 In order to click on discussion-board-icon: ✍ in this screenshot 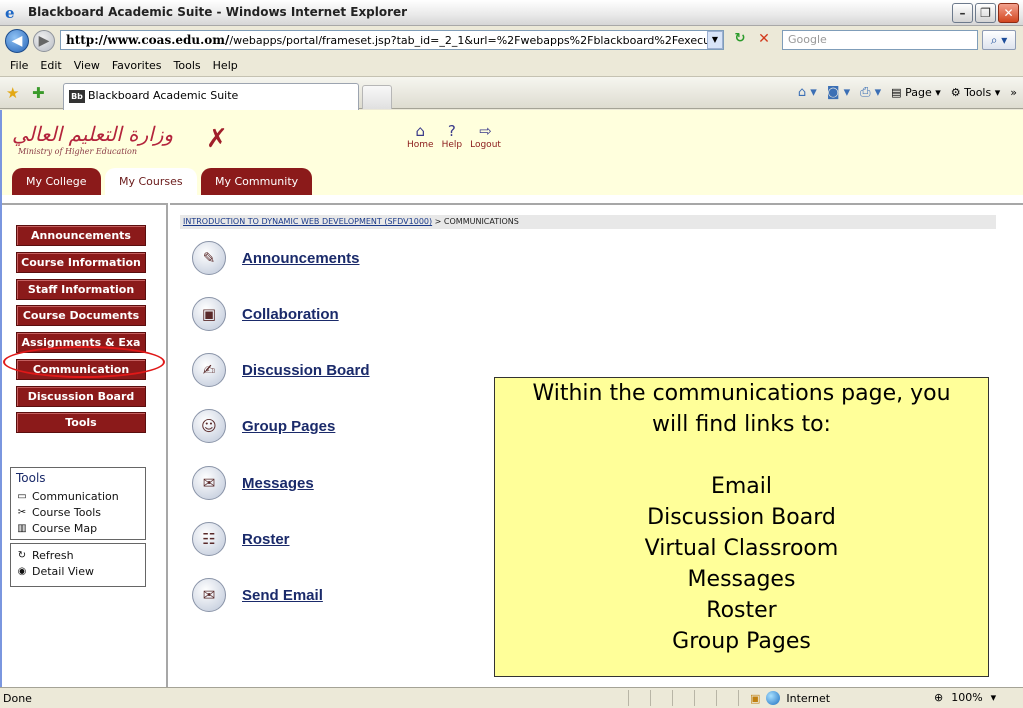, I will do `click(209, 370)`.